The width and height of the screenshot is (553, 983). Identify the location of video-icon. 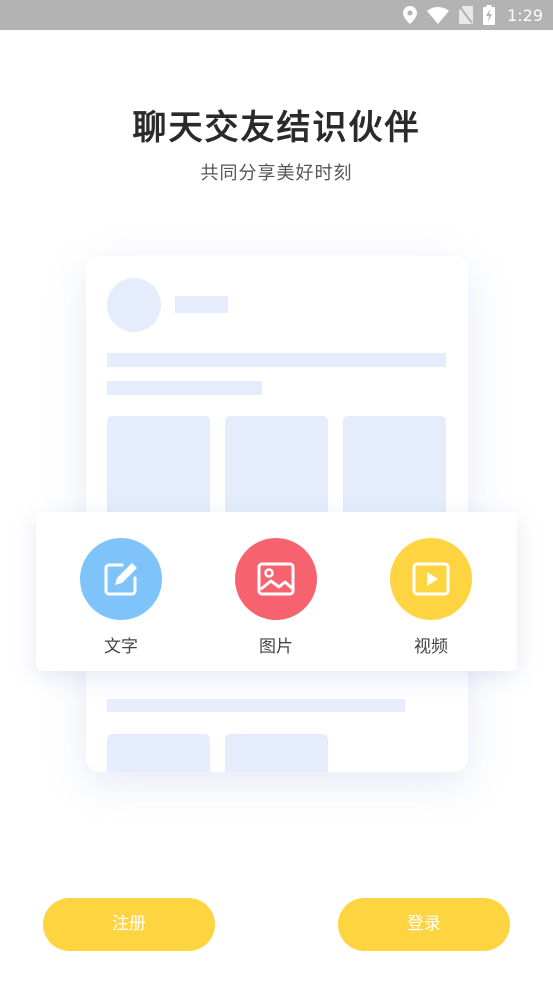
(431, 579).